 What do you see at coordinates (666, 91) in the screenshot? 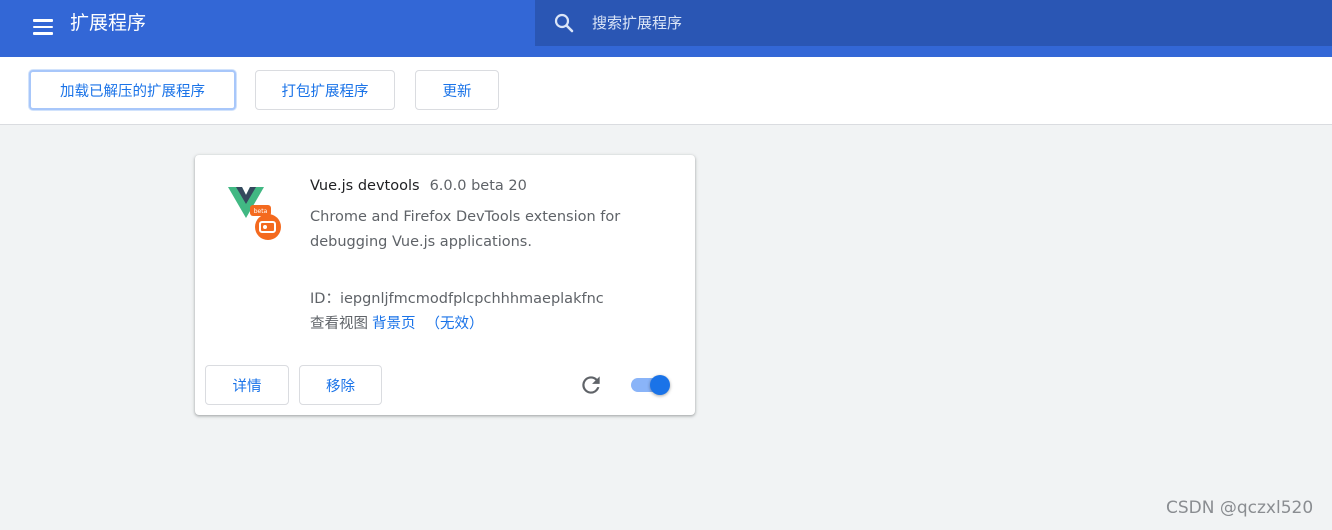
I see `developer-toolbar: 加载已解压的扩展程序 打包扩展程序 更新` at bounding box center [666, 91].